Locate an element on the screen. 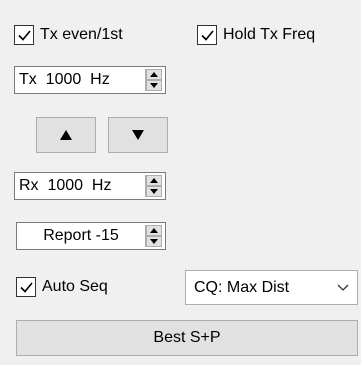 The width and height of the screenshot is (361, 365). tx-even-checkbox: Tx even/1st is located at coordinates (68, 35).